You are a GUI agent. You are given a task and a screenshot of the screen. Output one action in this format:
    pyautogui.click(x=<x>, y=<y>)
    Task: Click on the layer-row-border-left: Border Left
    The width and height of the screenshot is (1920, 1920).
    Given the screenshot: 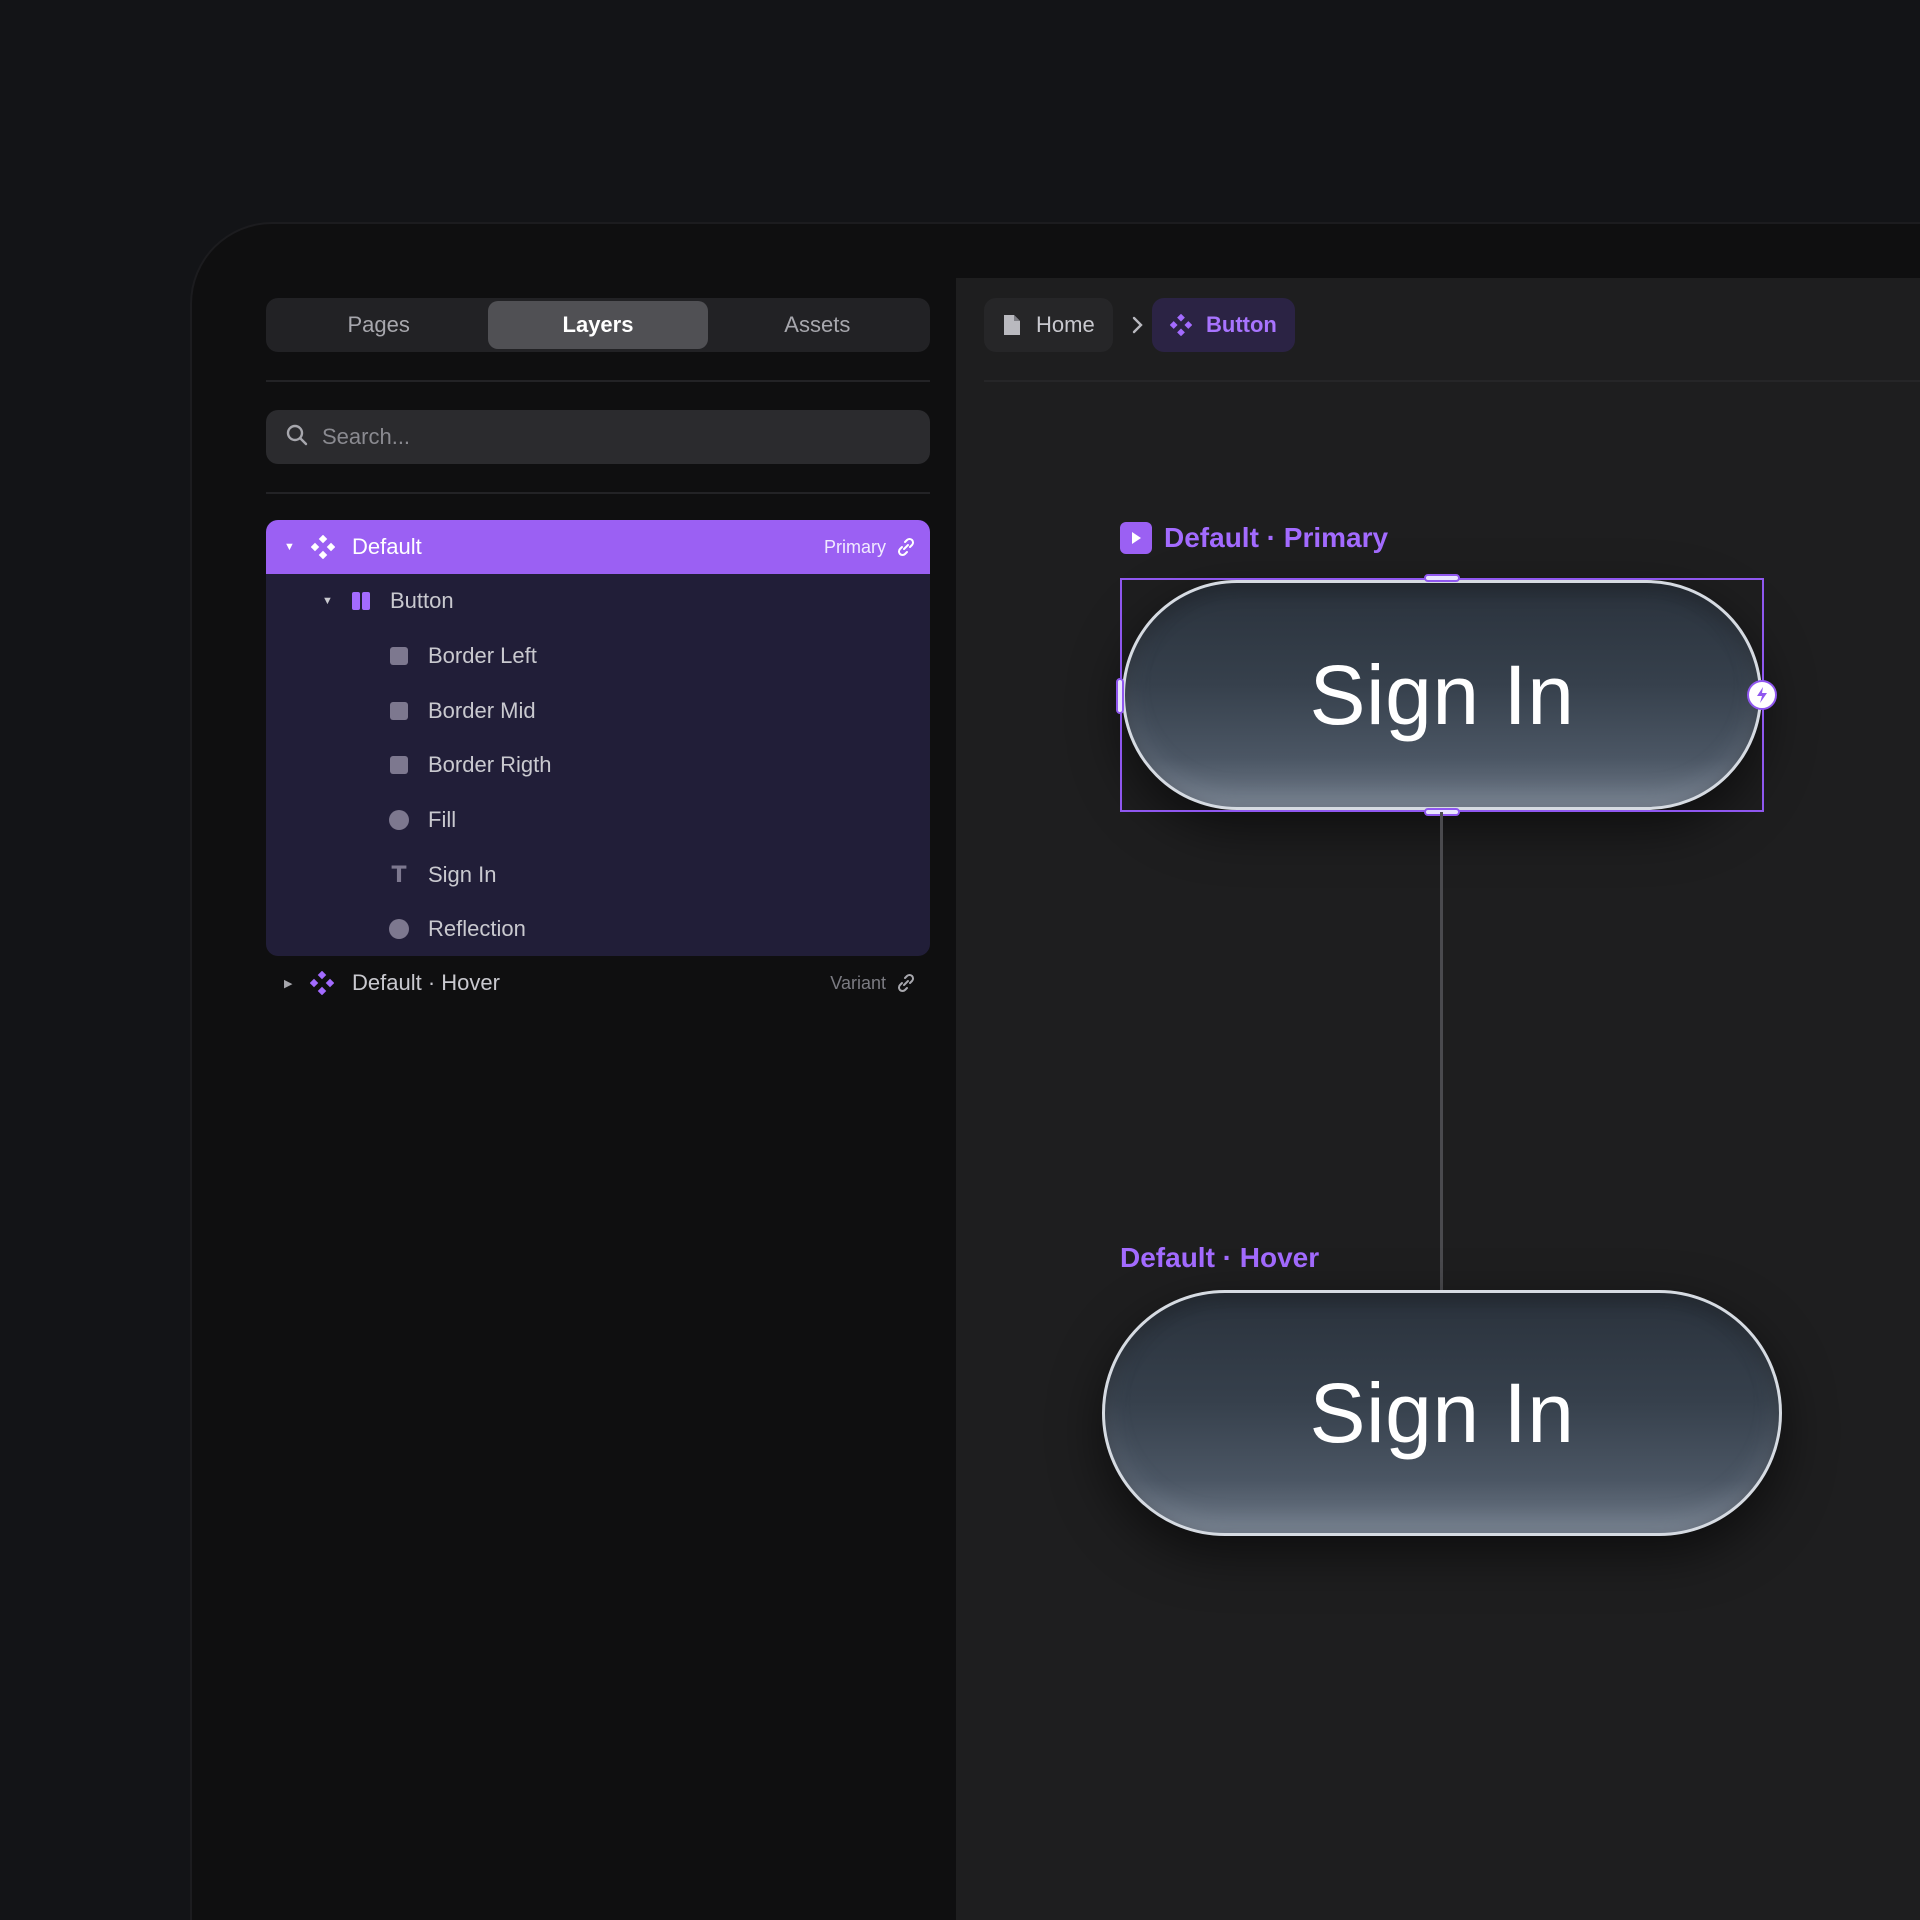 What is the action you would take?
    pyautogui.click(x=598, y=656)
    